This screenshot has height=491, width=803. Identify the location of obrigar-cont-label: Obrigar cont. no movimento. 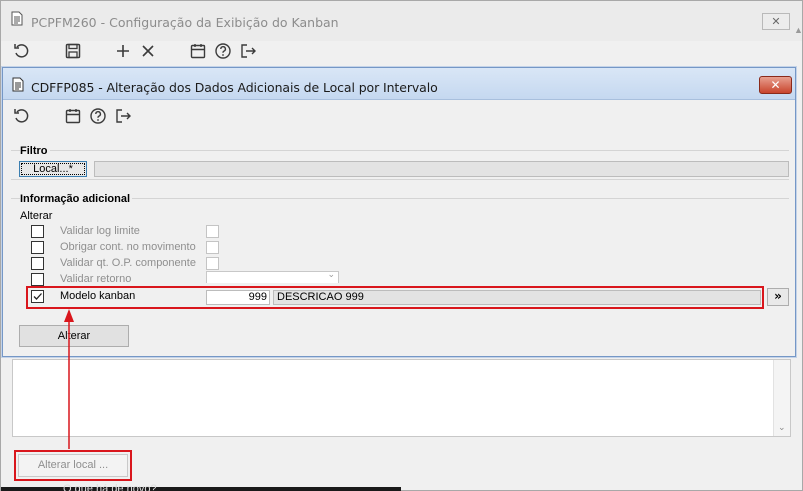
(128, 247).